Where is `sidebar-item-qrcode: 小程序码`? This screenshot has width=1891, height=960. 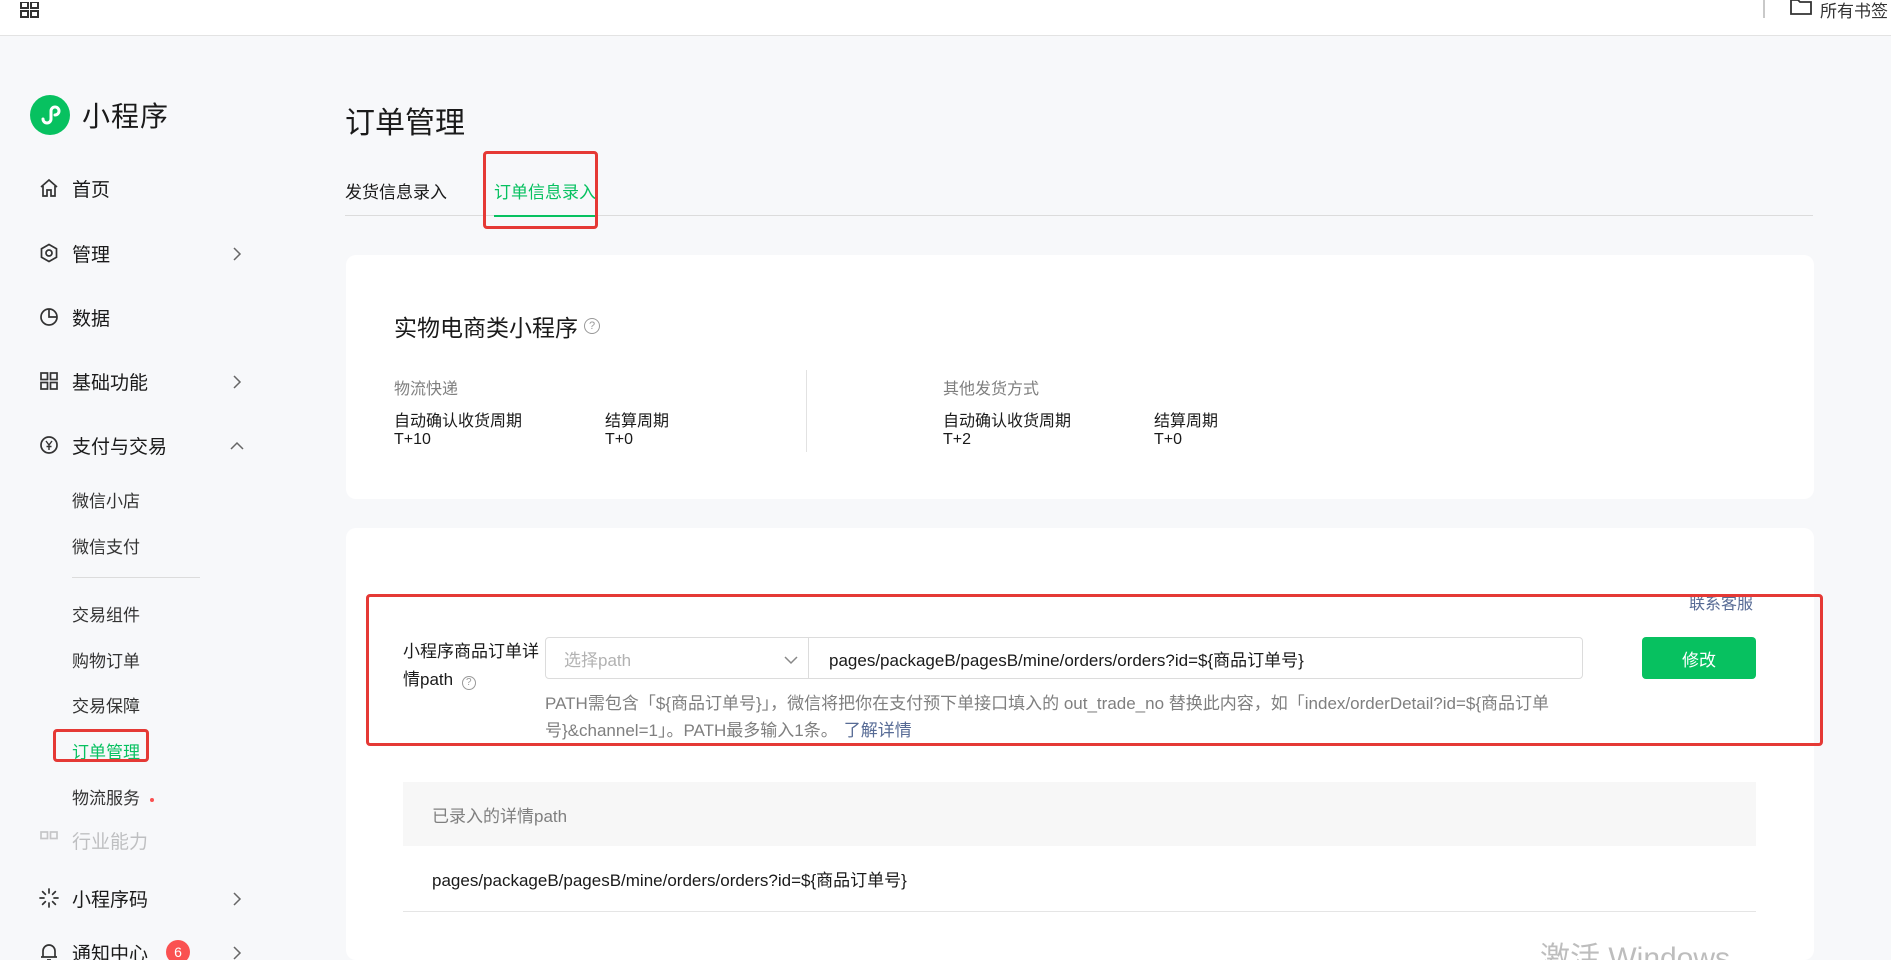 sidebar-item-qrcode: 小程序码 is located at coordinates (141, 898).